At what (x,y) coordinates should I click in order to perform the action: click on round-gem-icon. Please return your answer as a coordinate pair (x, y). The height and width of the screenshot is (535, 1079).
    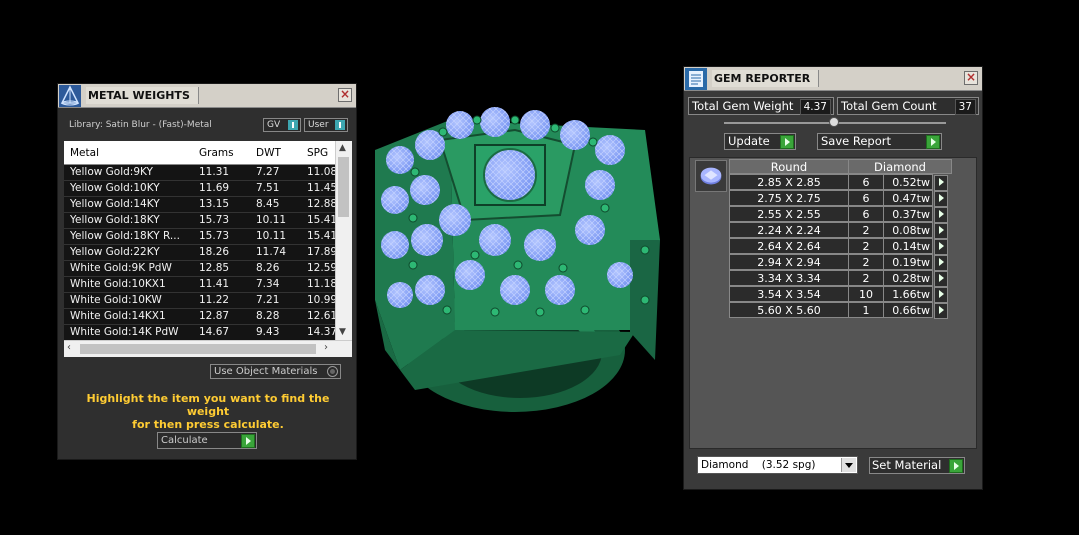
    Looking at the image, I should click on (711, 176).